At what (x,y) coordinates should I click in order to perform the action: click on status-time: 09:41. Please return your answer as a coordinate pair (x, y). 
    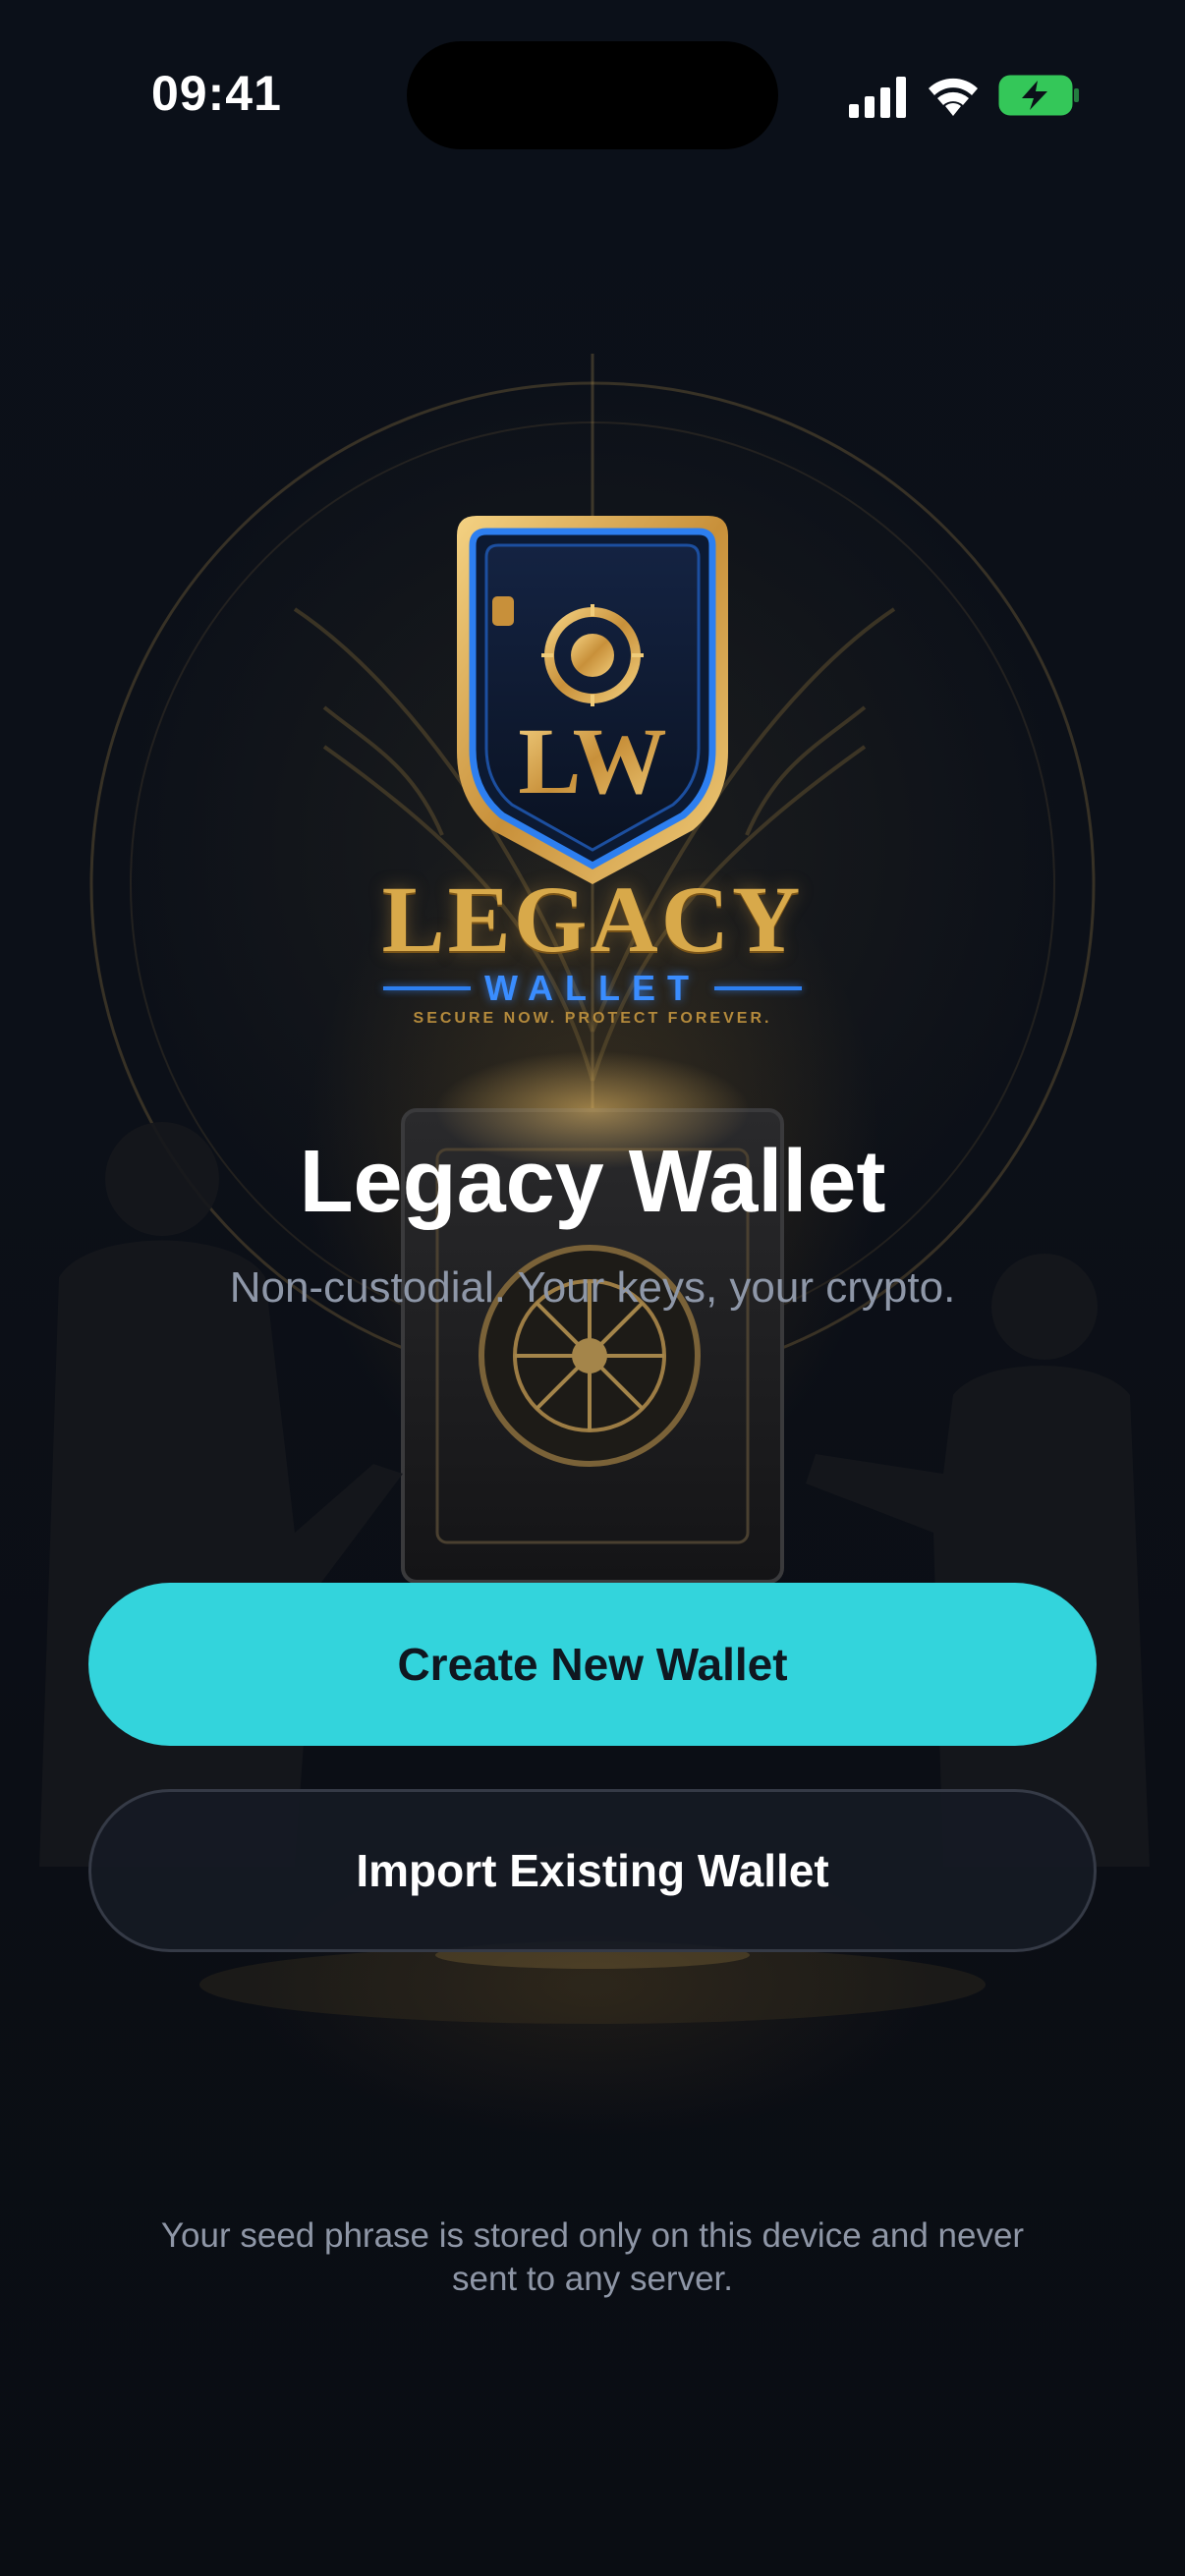
    Looking at the image, I should click on (216, 93).